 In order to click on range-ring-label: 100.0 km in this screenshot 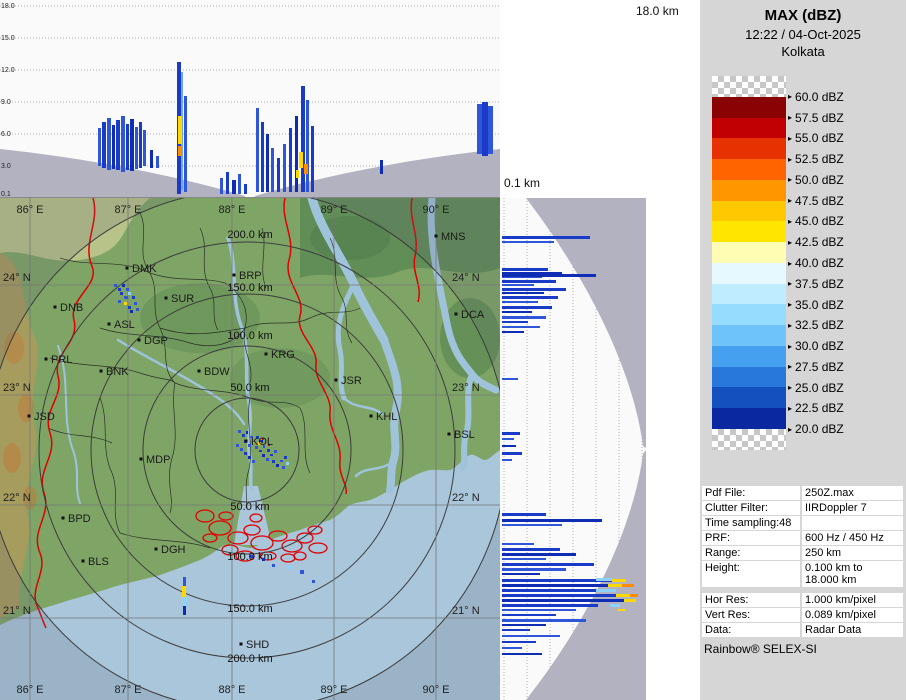, I will do `click(249, 336)`.